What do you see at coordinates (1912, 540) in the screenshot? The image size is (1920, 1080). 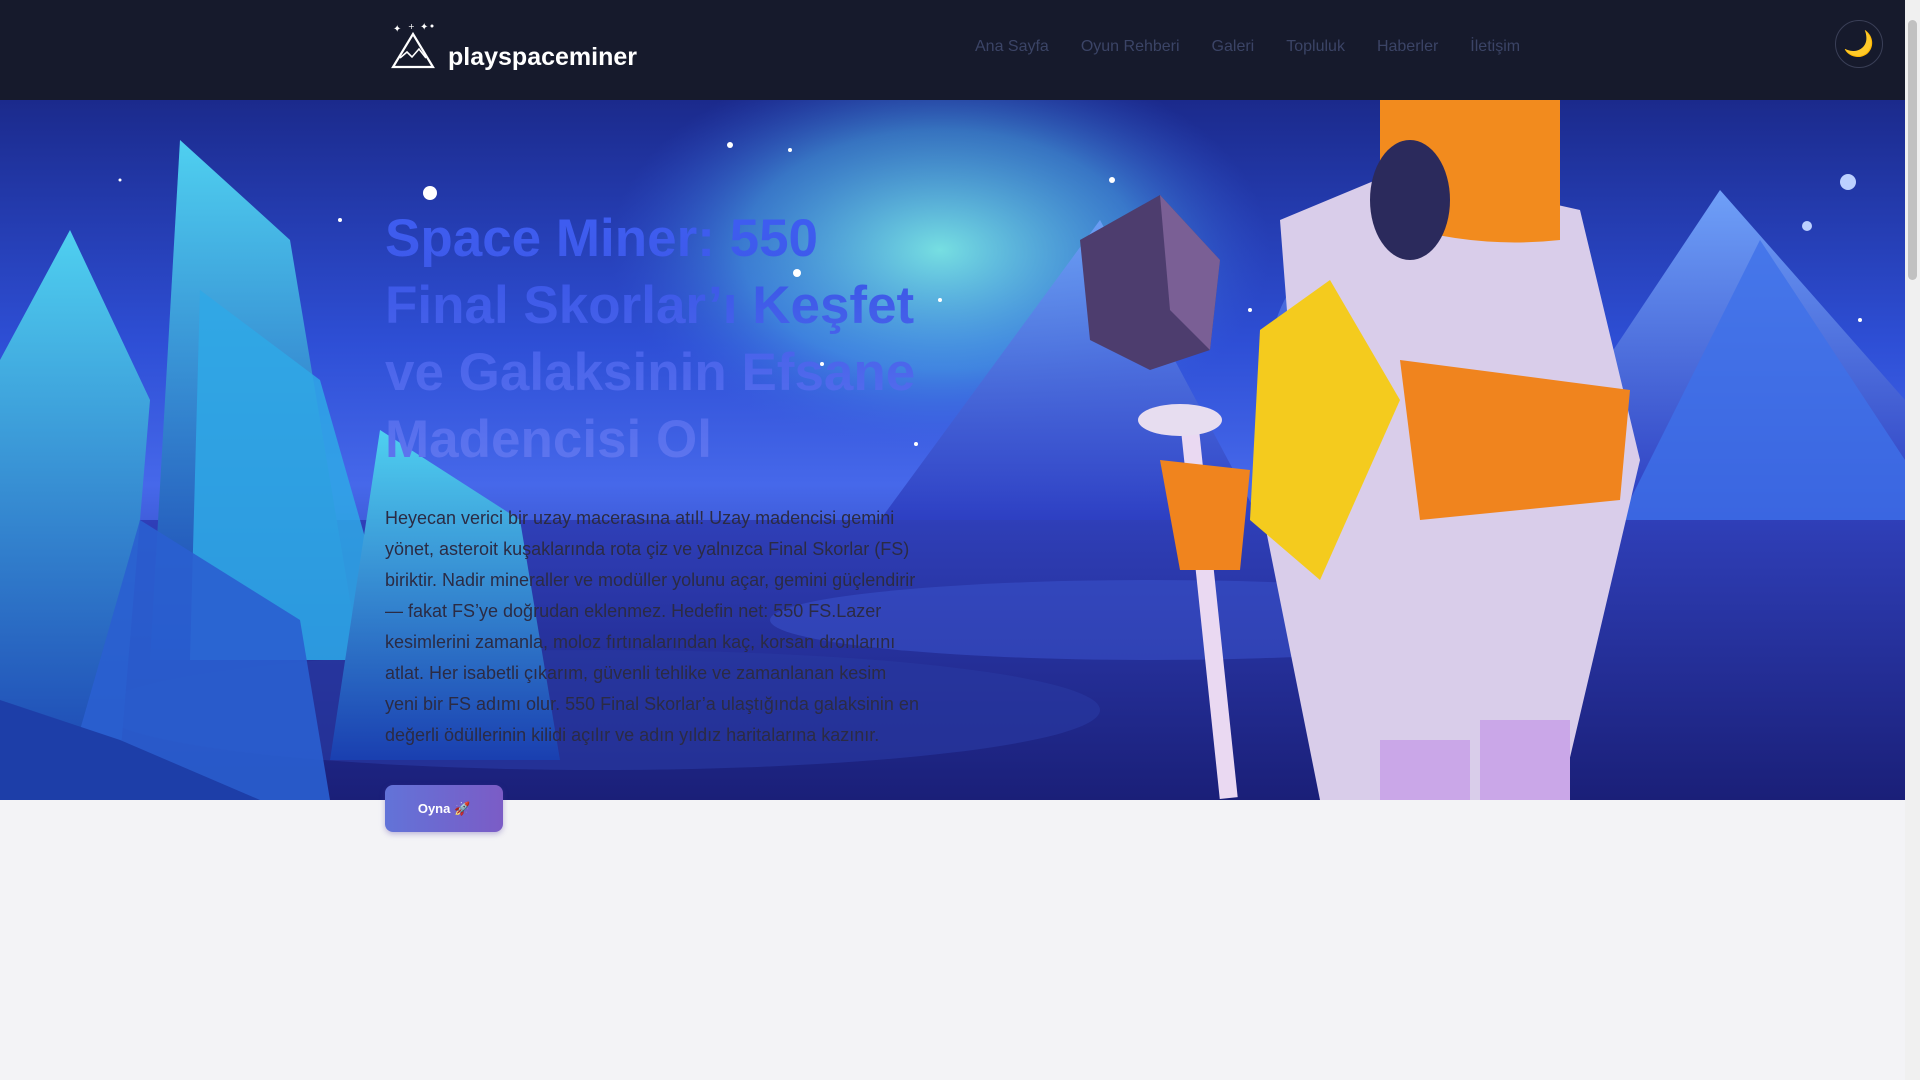 I see `page-scrollbar` at bounding box center [1912, 540].